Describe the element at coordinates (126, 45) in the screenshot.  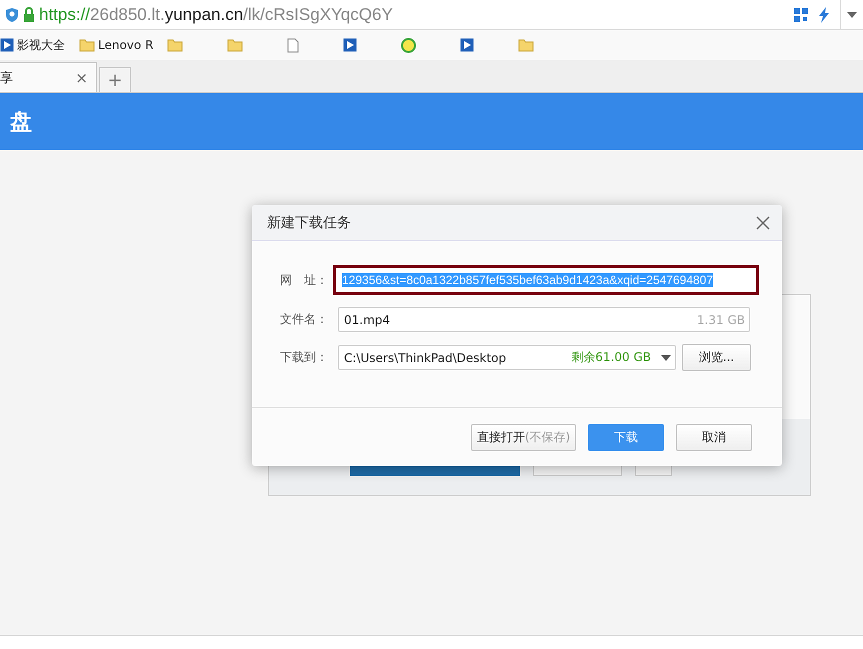
I see `bookmark-link: Lenovo R` at that location.